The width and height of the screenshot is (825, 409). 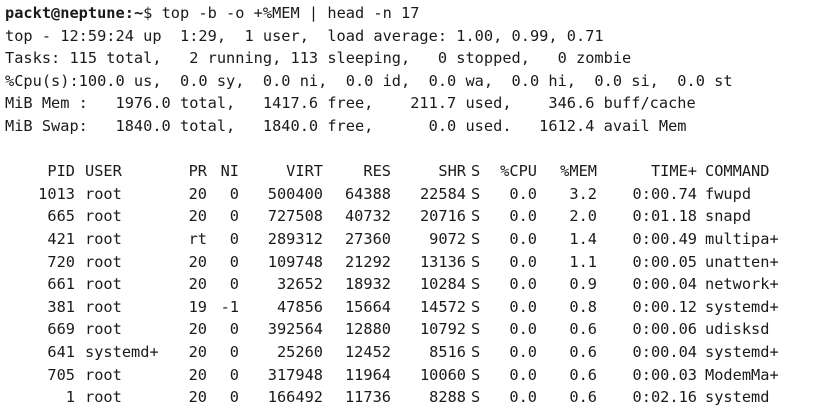 What do you see at coordinates (664, 238) in the screenshot?
I see `cell-time: 0:00.49` at bounding box center [664, 238].